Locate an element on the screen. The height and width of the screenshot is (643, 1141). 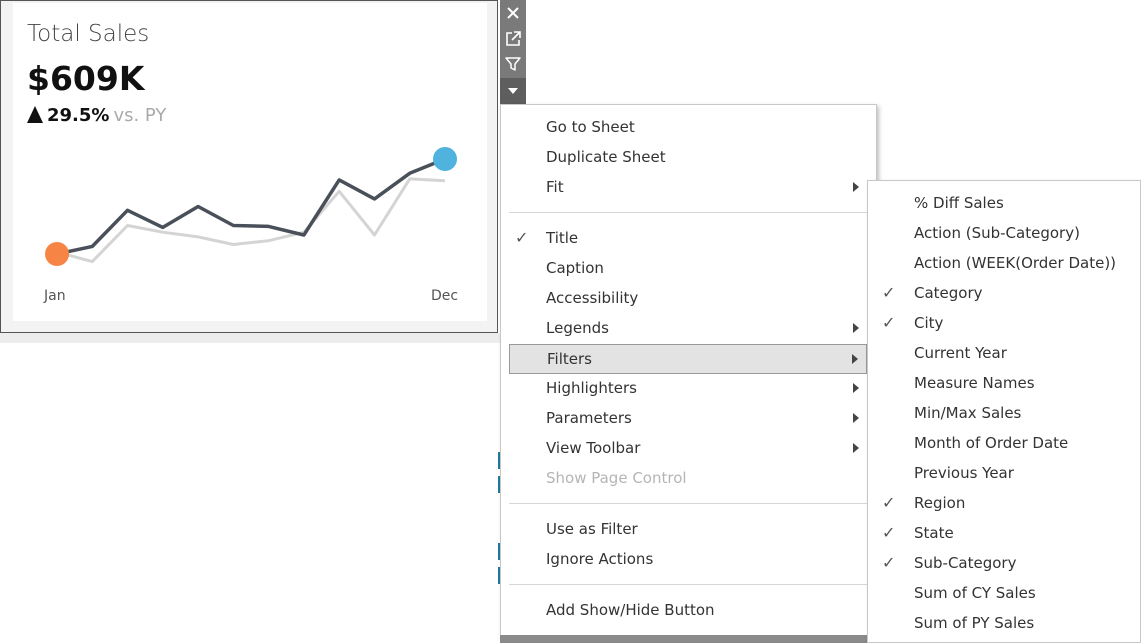
menu-item-highlighters: Highlighters is located at coordinates (688, 388).